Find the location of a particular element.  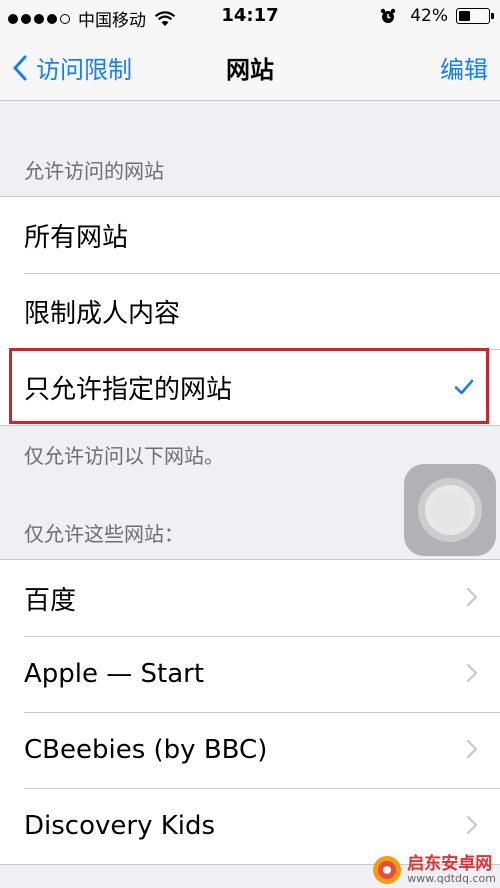

status-bar: 中国移动 14:17 42% is located at coordinates (250, 17).